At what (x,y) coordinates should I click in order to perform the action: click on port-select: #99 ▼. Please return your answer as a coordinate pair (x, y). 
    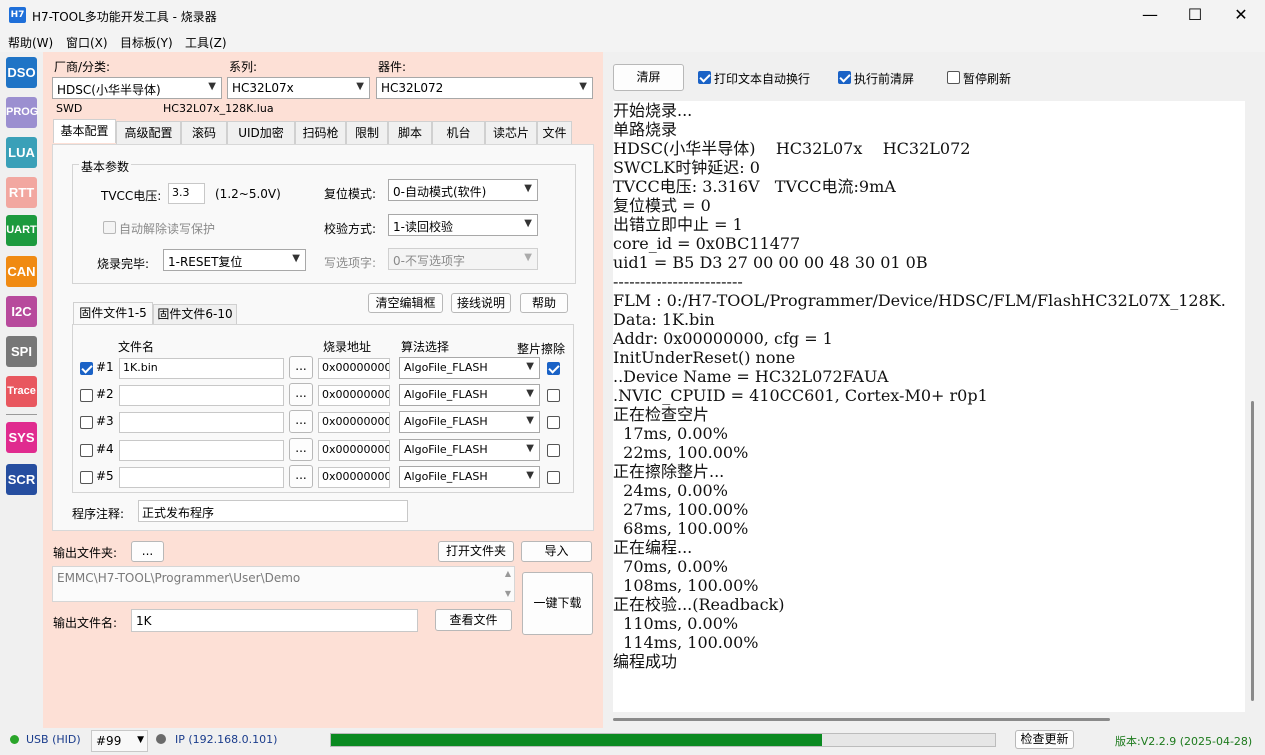
    Looking at the image, I should click on (119, 741).